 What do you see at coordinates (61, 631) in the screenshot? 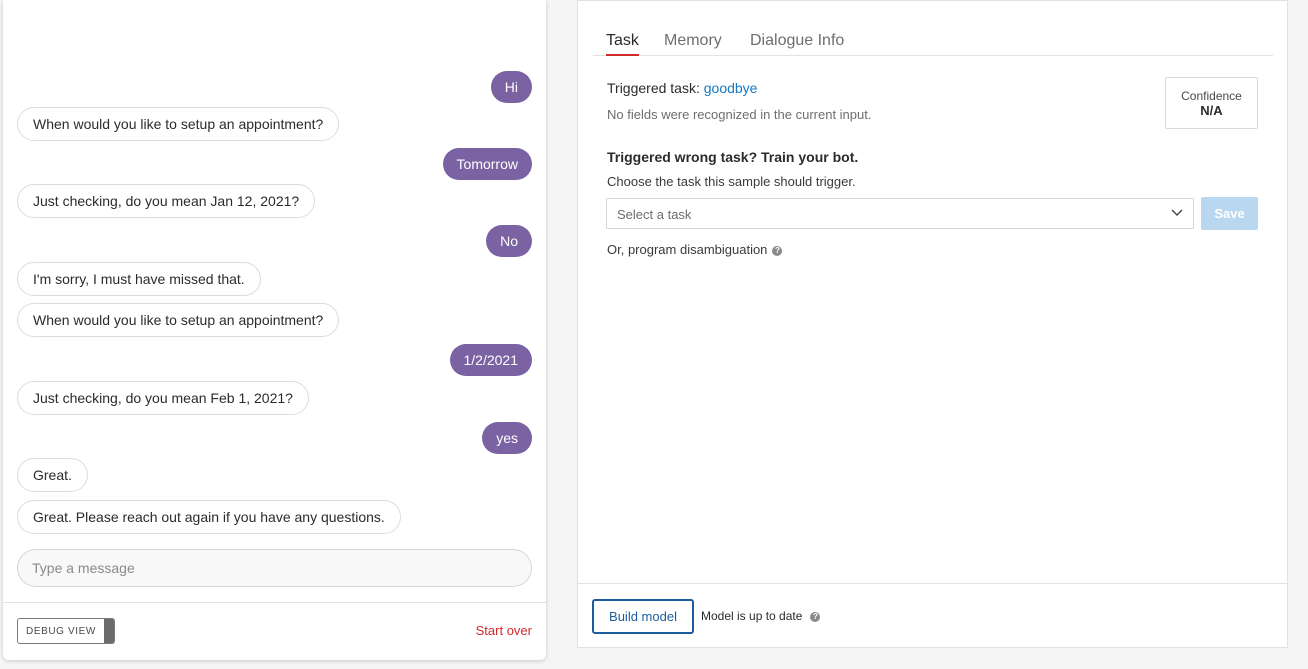
I see `debug-view-label: DEBUG VIEW` at bounding box center [61, 631].